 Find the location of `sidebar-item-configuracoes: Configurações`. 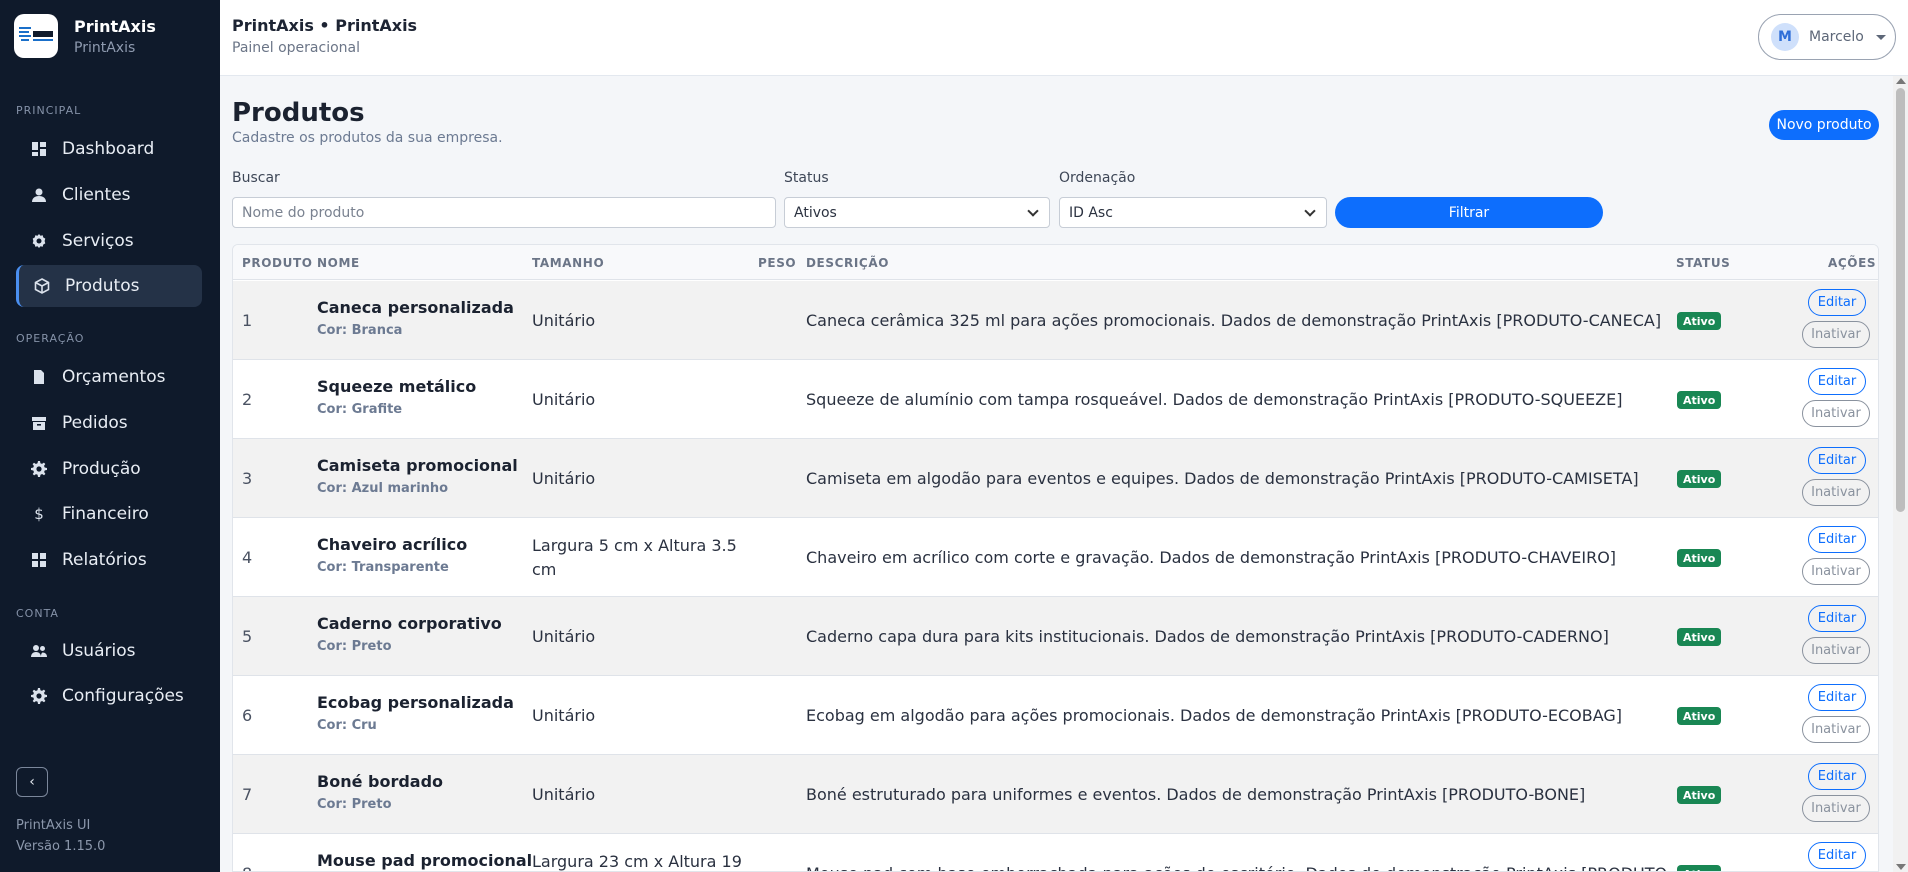

sidebar-item-configuracoes: Configurações is located at coordinates (109, 696).